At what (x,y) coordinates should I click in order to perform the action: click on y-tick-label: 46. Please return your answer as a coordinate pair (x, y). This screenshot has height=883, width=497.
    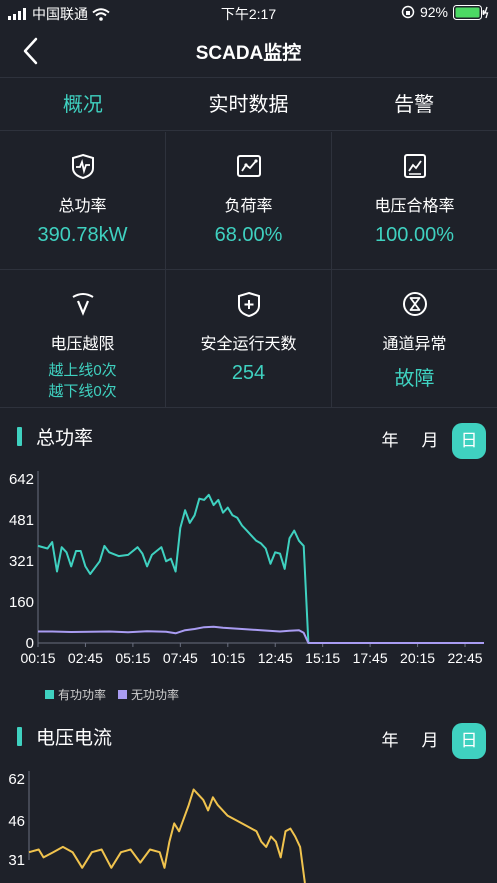
    Looking at the image, I should click on (16, 821).